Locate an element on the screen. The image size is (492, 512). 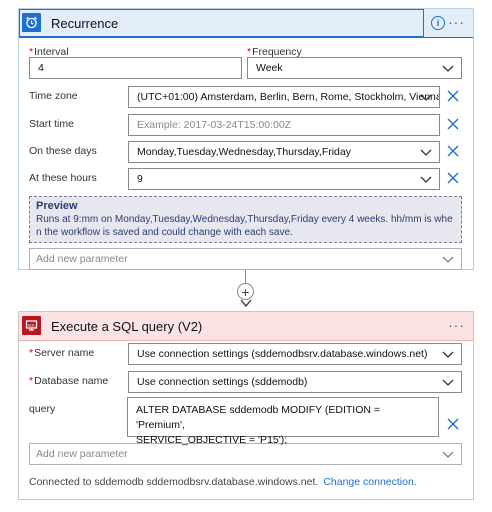
database-name-dropdown: Use connection settings (sddemodb) is located at coordinates (295, 382).